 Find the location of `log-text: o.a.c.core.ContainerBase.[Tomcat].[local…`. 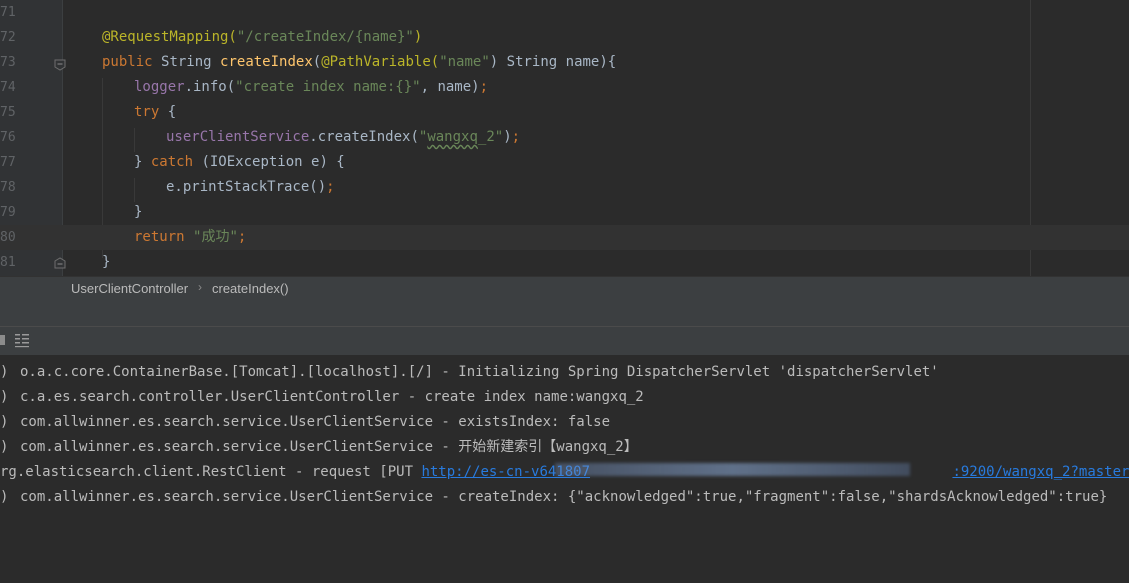

log-text: o.a.c.core.ContainerBase.[Tomcat].[local… is located at coordinates (479, 372).